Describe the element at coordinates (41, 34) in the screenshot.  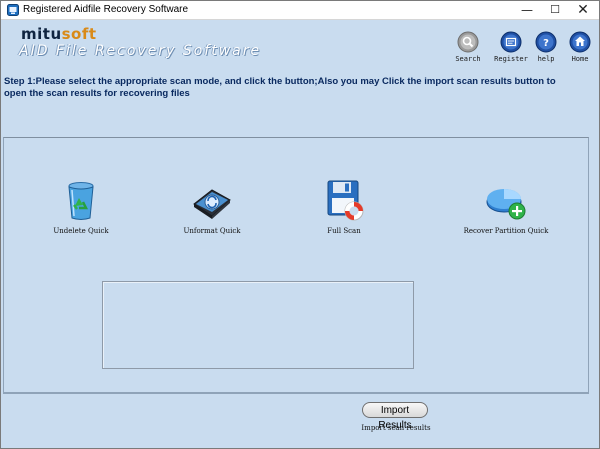
I see `brand-mitu: mitu` at that location.